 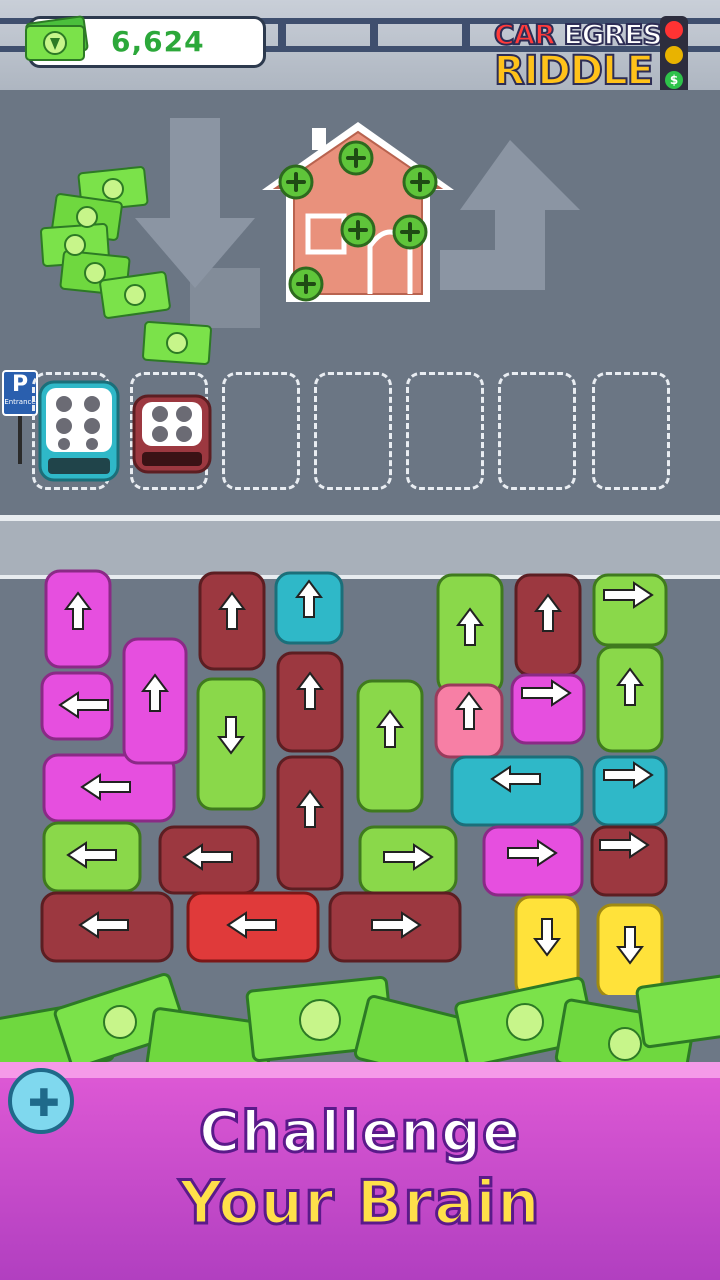 What do you see at coordinates (574, 71) in the screenshot?
I see `logo-word-riddle: RIDDLE` at bounding box center [574, 71].